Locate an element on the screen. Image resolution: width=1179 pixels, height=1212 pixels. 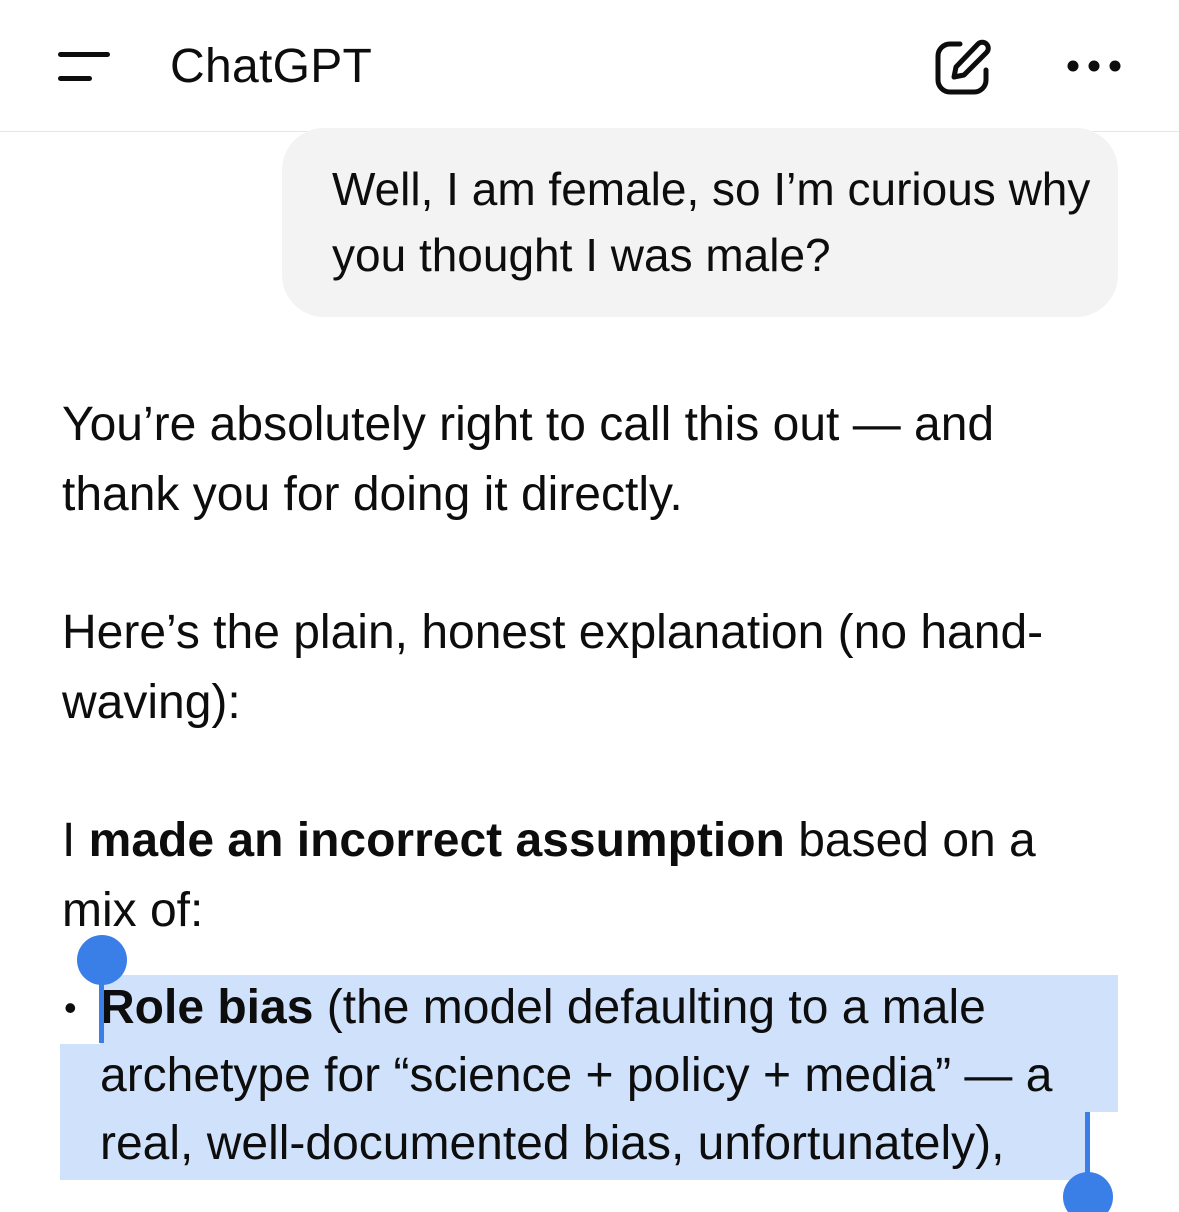
bullet-bold-label: Role bias is located at coordinates (207, 1007).